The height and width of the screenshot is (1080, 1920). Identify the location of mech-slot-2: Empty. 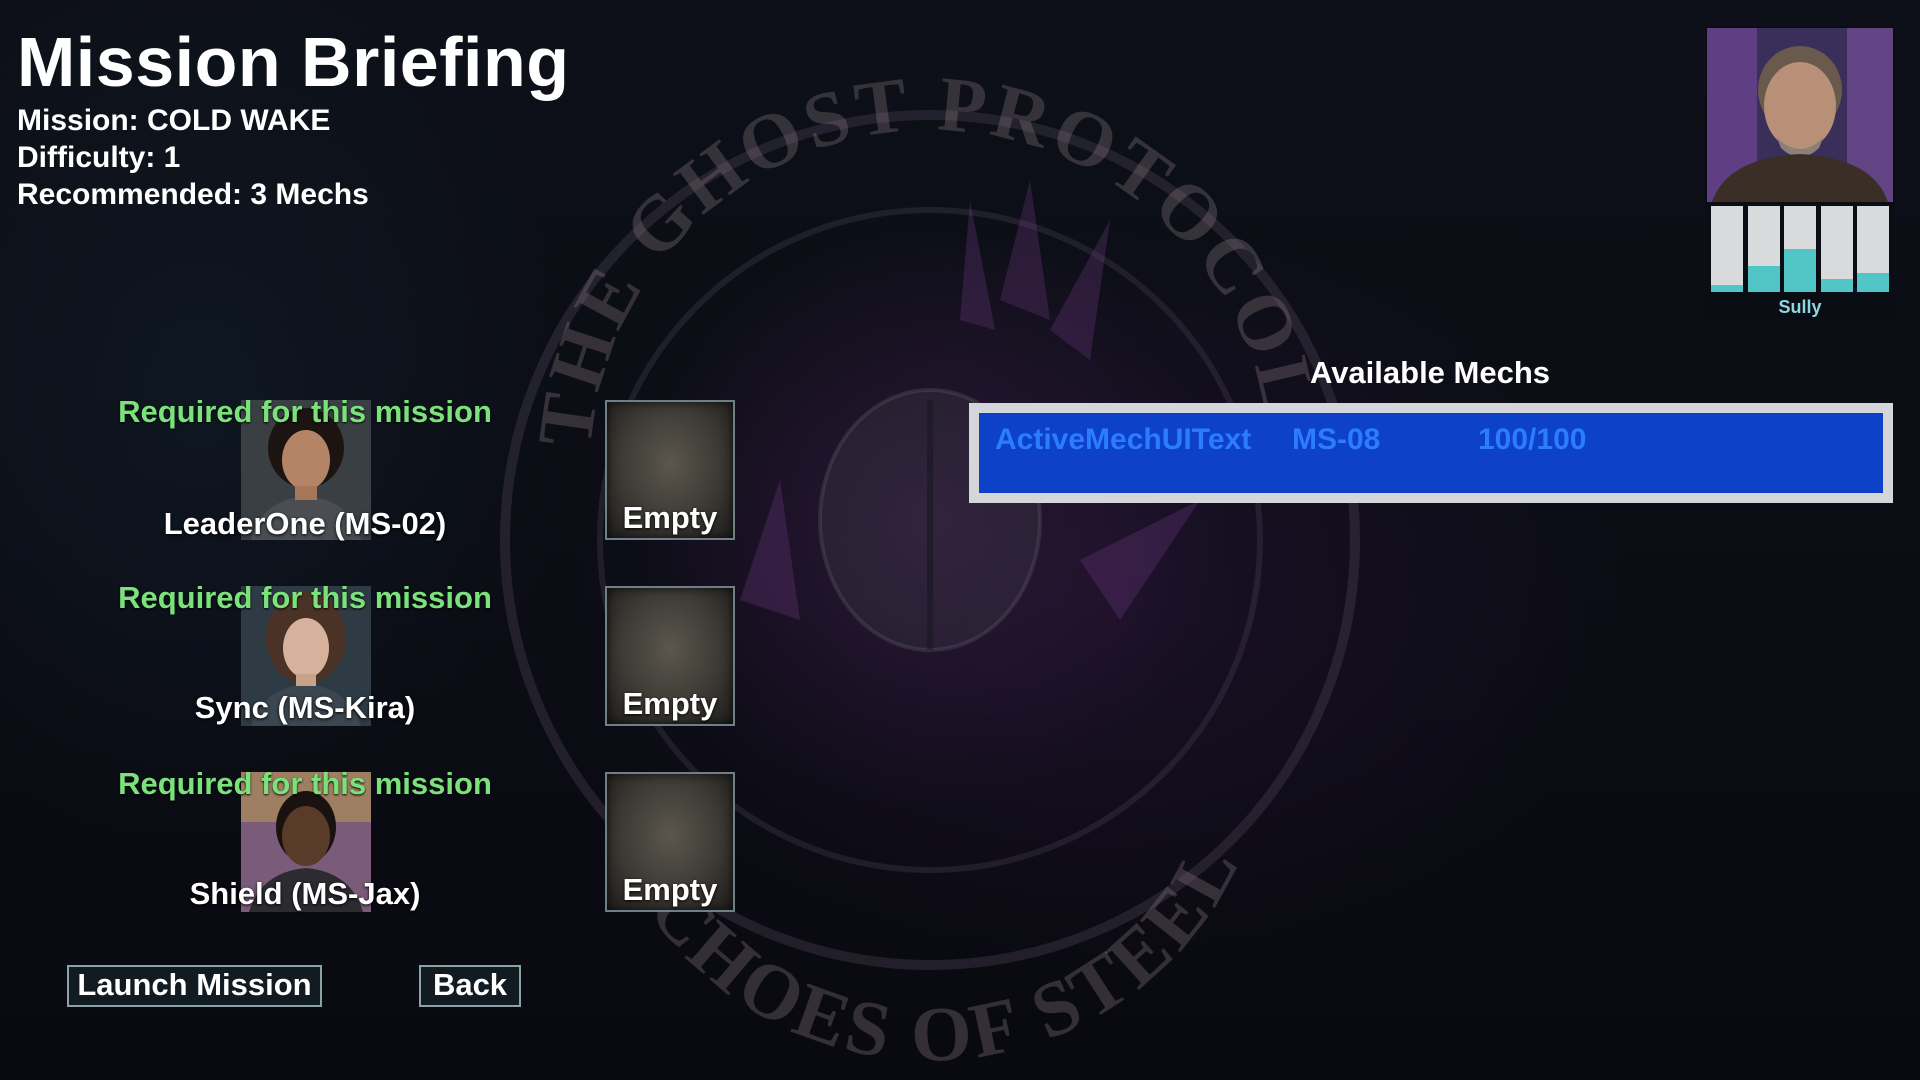
(670, 656).